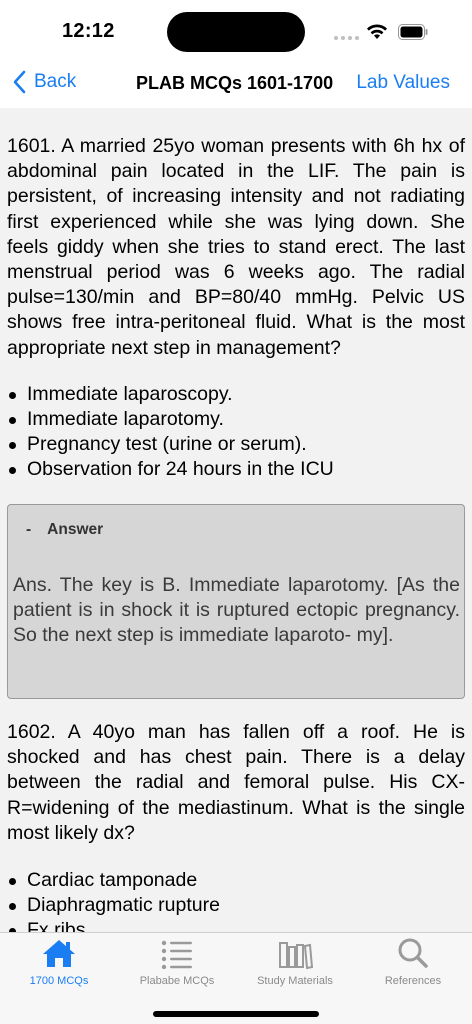 This screenshot has height=1024, width=472. What do you see at coordinates (176, 954) in the screenshot?
I see `list-icon` at bounding box center [176, 954].